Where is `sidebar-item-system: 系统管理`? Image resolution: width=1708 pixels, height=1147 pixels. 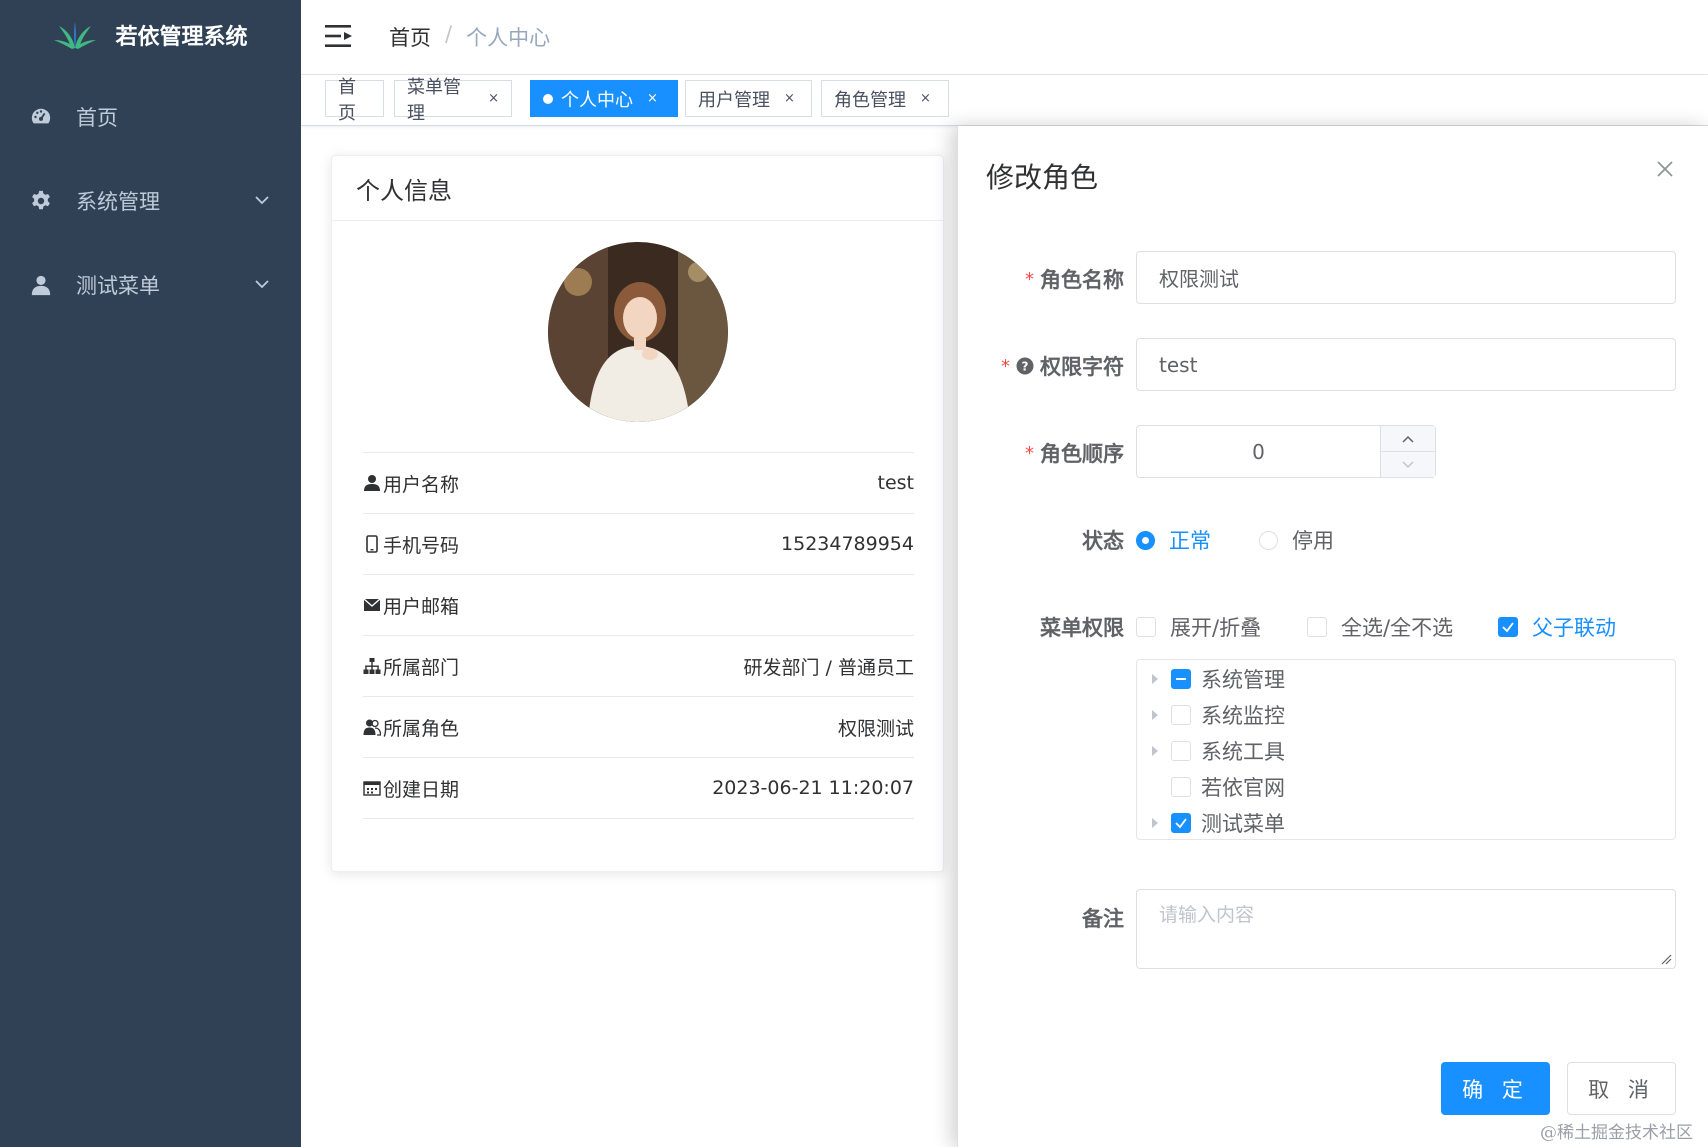
sidebar-item-system: 系统管理 is located at coordinates (150, 201).